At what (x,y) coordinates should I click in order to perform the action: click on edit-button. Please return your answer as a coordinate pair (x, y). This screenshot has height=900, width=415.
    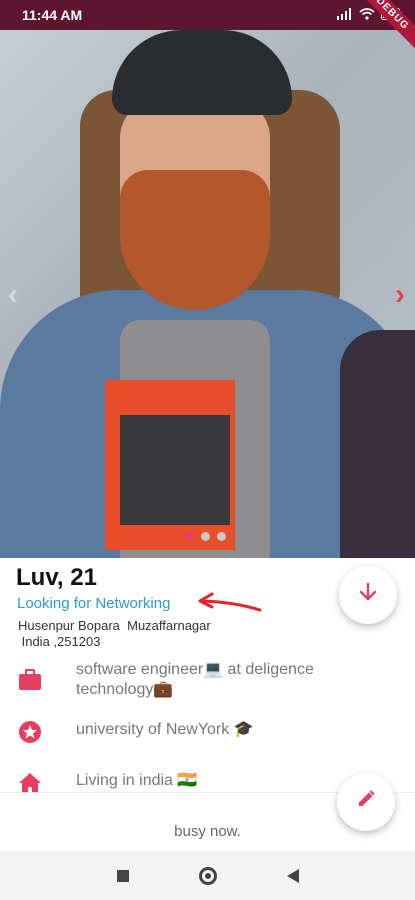
    Looking at the image, I should click on (366, 802).